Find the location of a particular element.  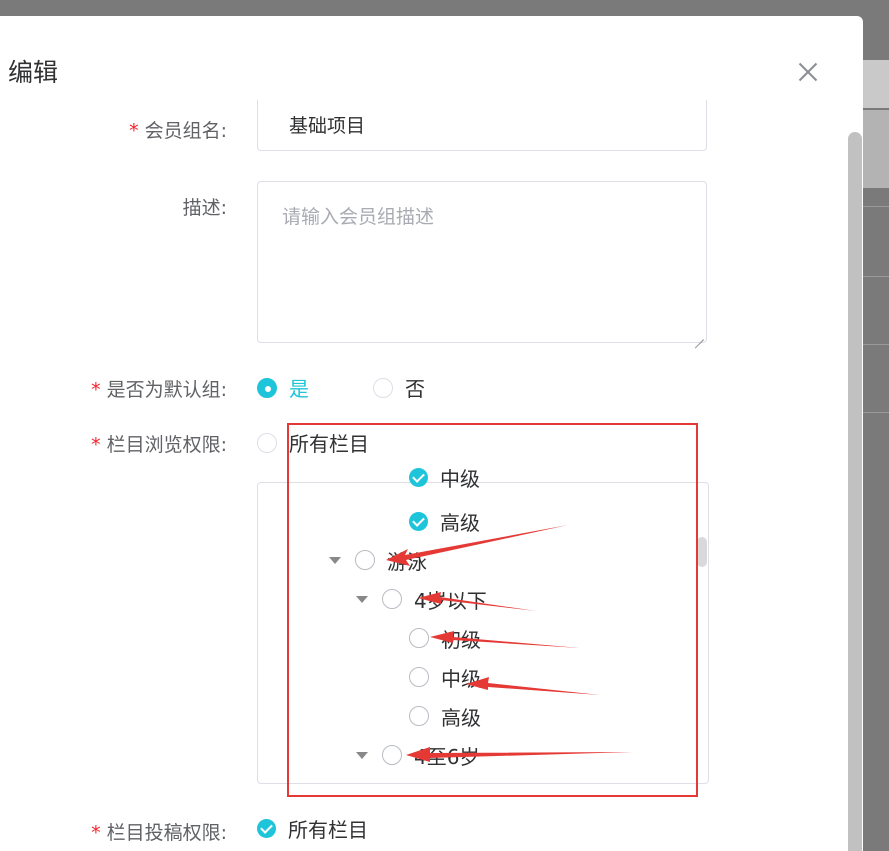

default-group-label: * 是否为默认组: is located at coordinates (159, 390).